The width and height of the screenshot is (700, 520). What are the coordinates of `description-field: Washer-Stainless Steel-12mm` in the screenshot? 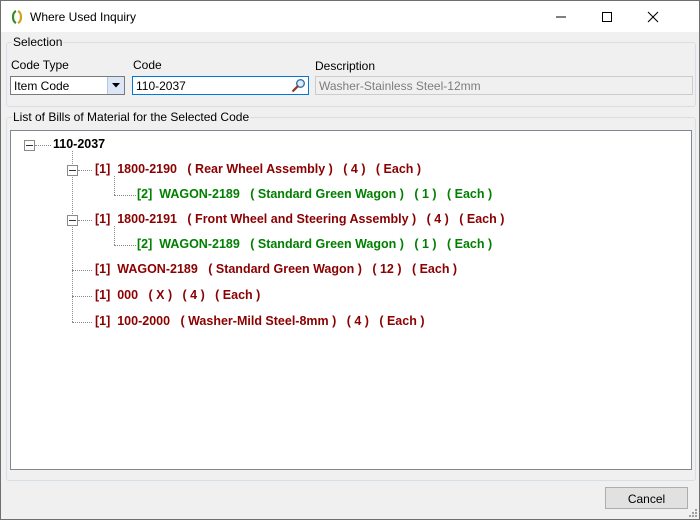 It's located at (504, 85).